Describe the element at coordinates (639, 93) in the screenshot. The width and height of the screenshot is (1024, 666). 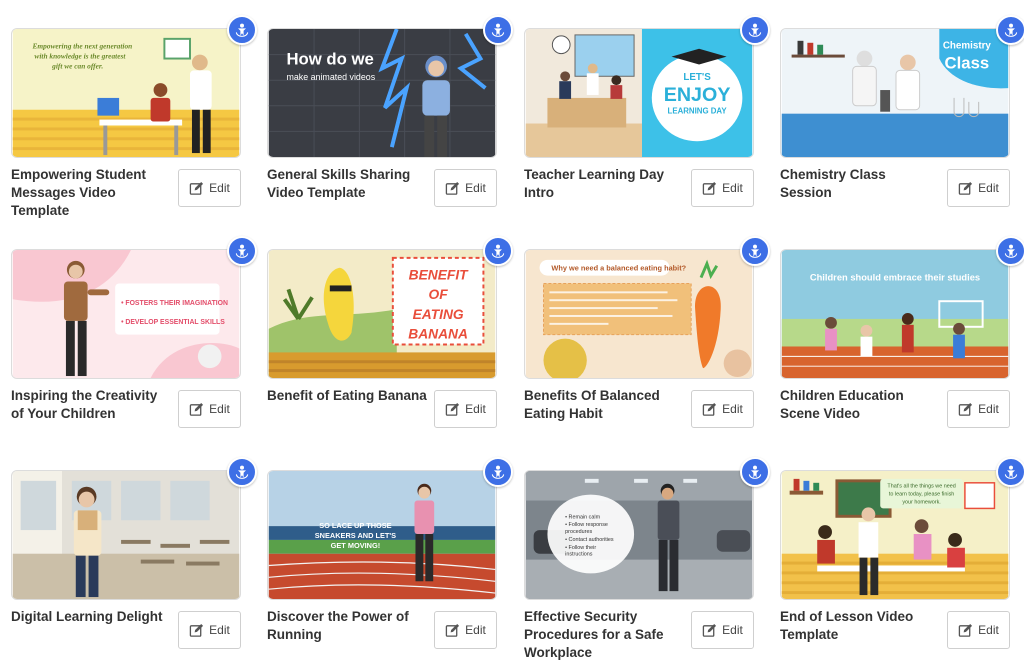
I see `template-thumbnail: LET'S ENJOY LEARNING DAY` at that location.